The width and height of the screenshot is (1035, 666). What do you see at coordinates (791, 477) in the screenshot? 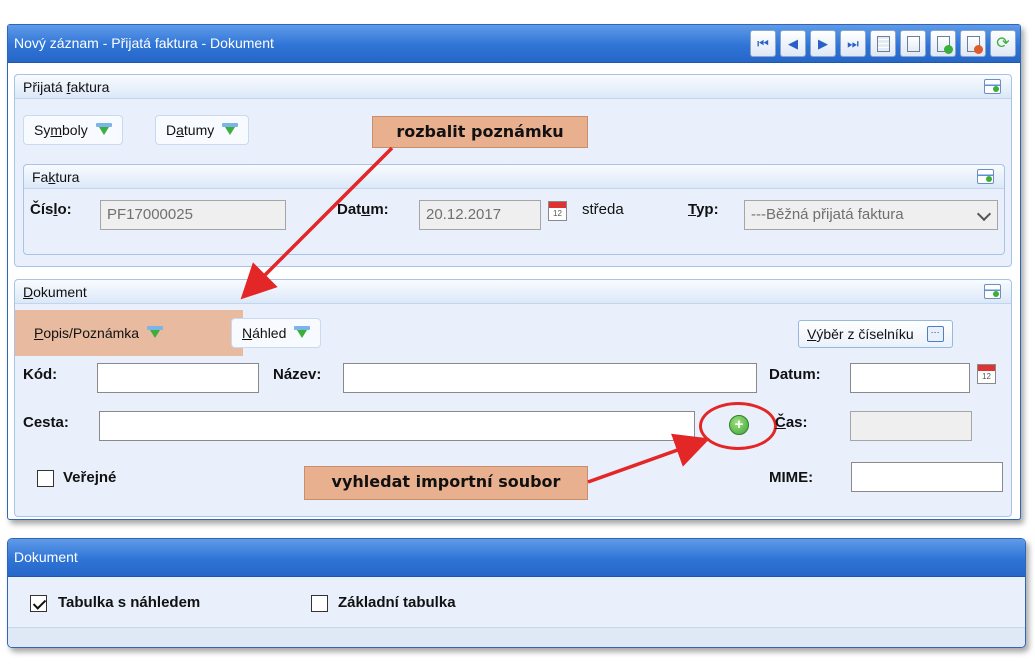
I see `mime-label: MIME:` at bounding box center [791, 477].